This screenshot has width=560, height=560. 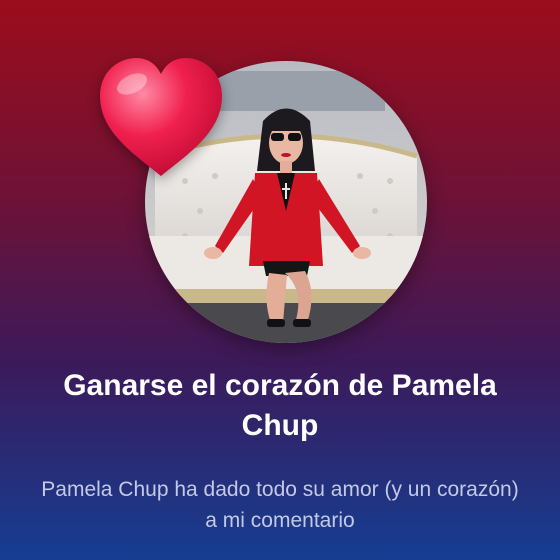 What do you see at coordinates (280, 405) in the screenshot?
I see `achievement-title: Ganarse el corazón de Pamela Chup` at bounding box center [280, 405].